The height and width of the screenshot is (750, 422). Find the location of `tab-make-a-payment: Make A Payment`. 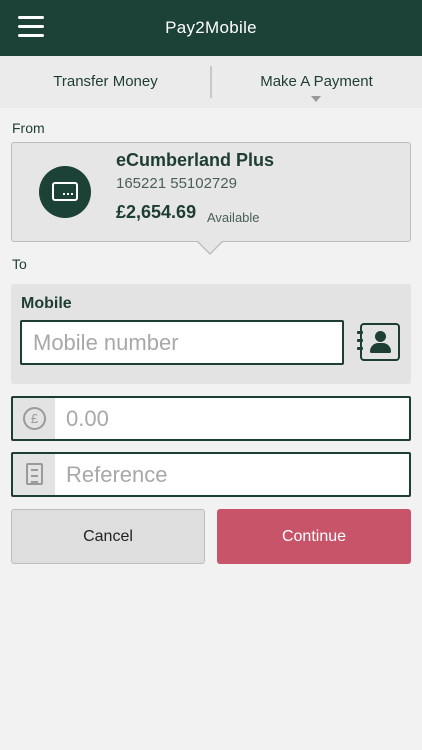

tab-make-a-payment: Make A Payment is located at coordinates (316, 82).